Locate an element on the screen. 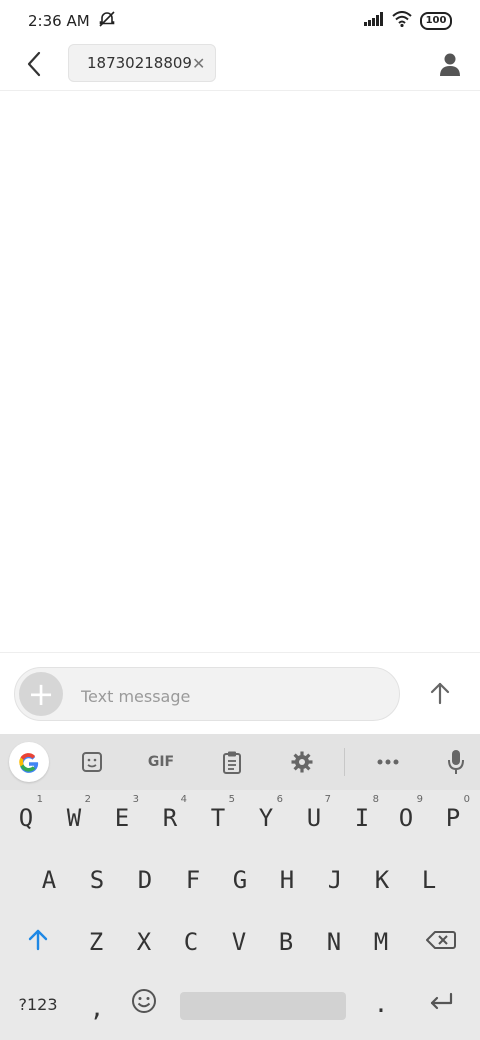  enter-icon is located at coordinates (441, 1004).